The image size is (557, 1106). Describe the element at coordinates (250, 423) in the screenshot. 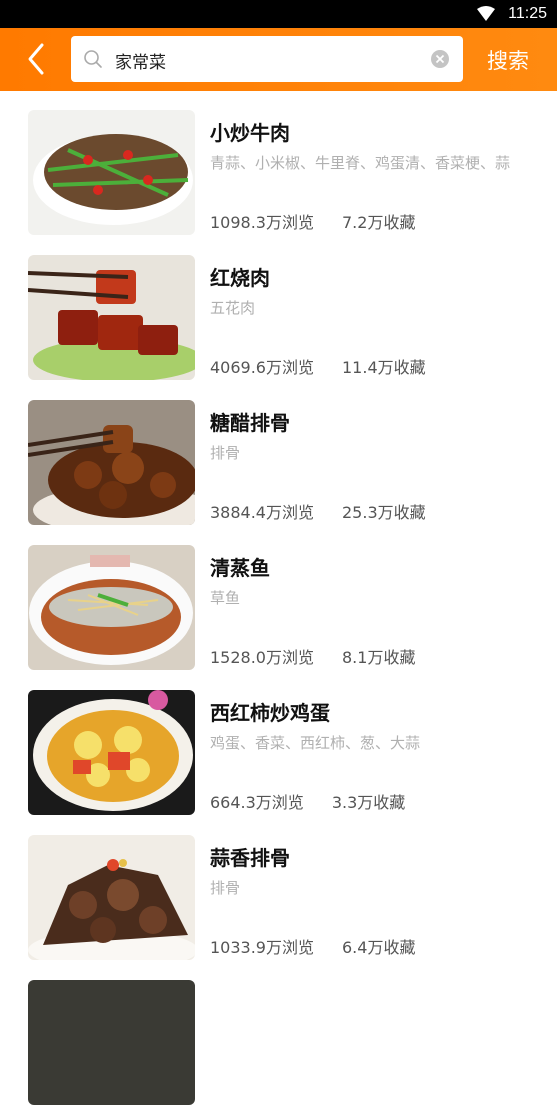

I see `recipe-title: 糖醋排骨` at that location.